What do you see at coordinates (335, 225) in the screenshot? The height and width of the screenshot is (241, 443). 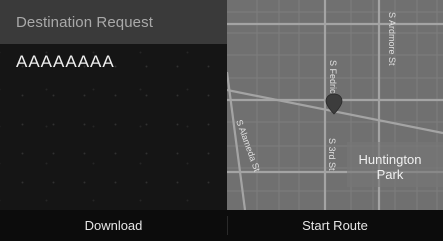 I see `start-route-button: Start Route` at bounding box center [335, 225].